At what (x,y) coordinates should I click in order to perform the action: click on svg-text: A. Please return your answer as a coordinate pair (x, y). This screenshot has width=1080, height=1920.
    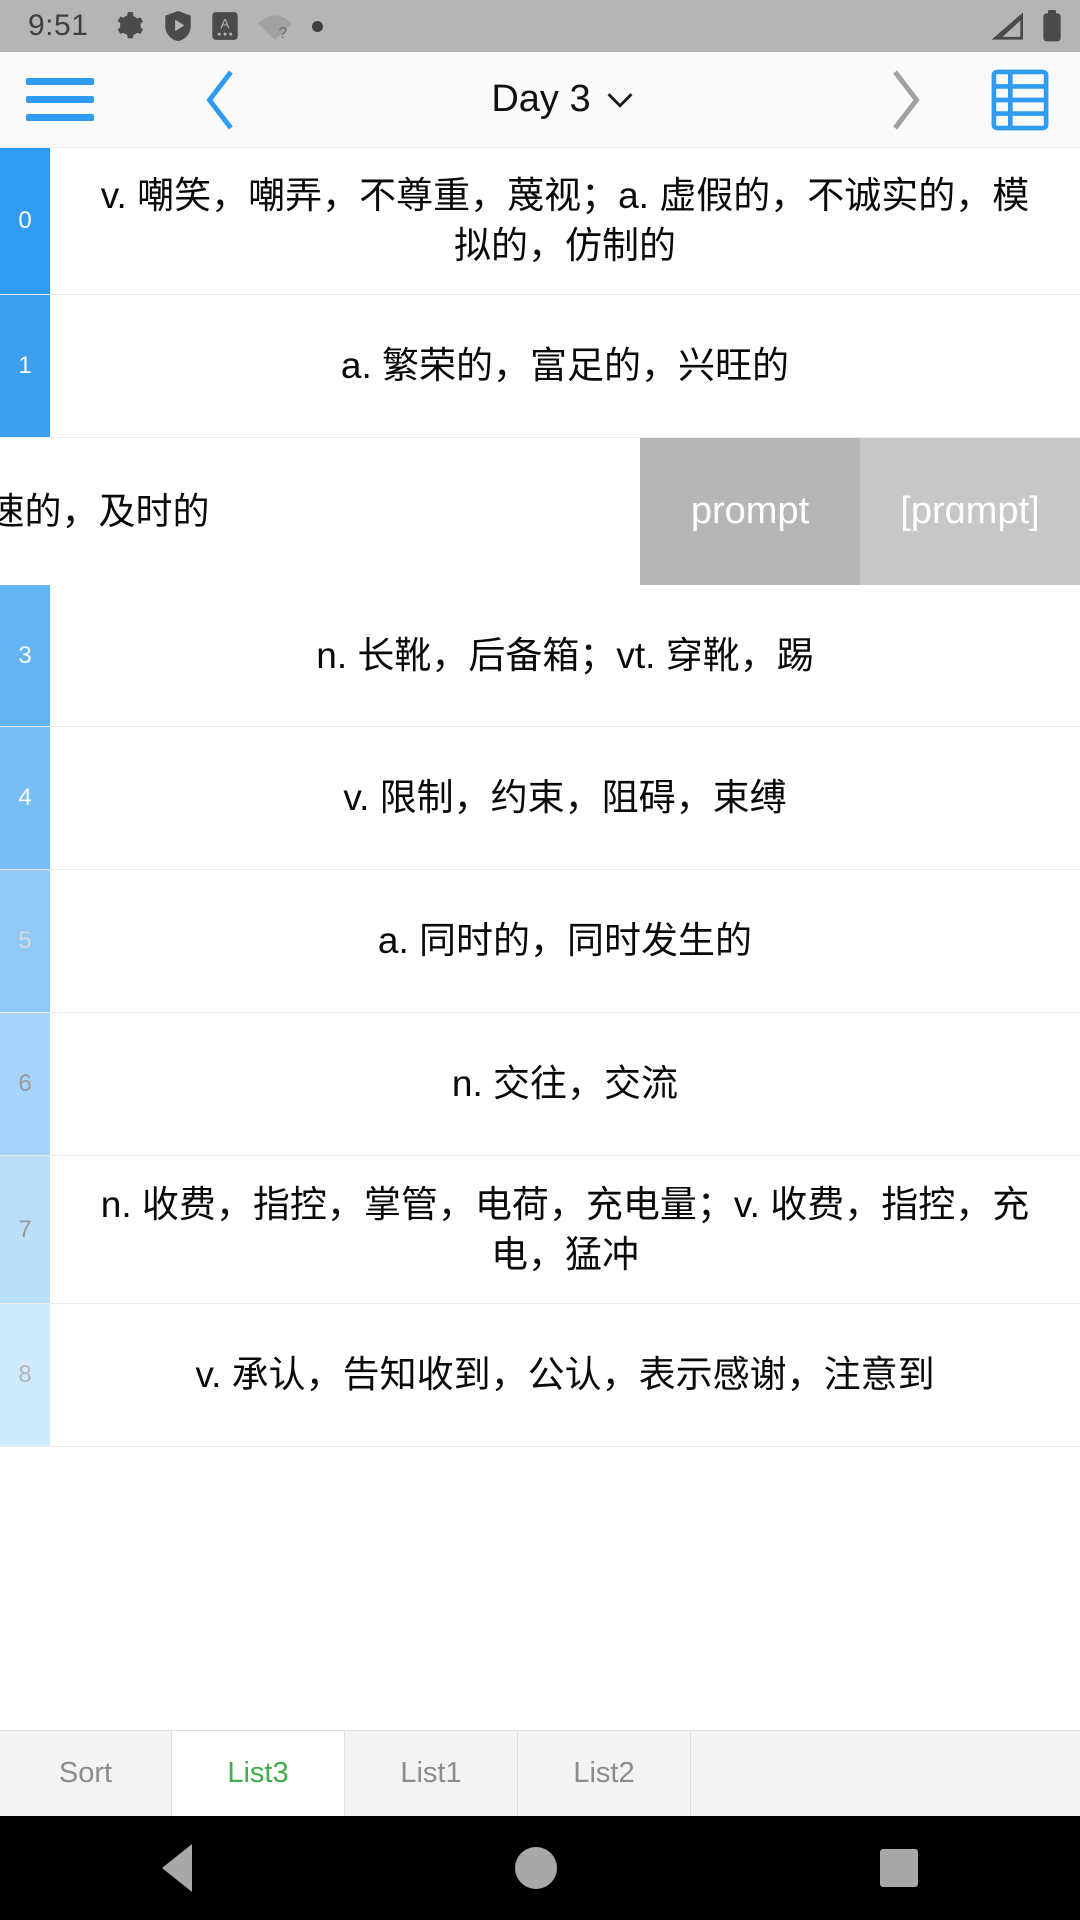
    Looking at the image, I should click on (226, 23).